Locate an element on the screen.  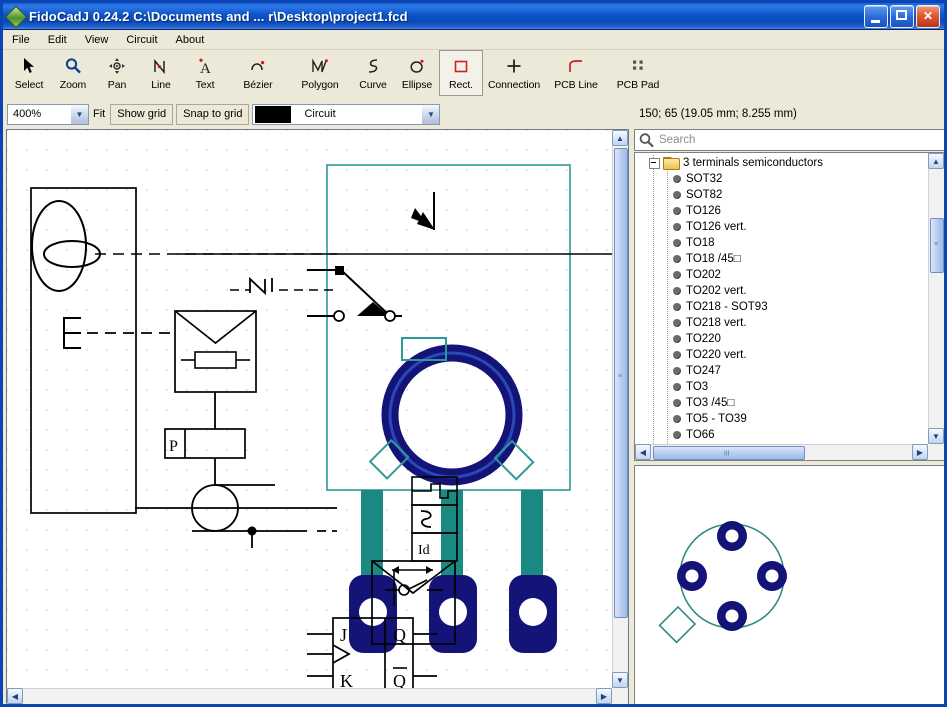
canvas-horizontal-scrollbar: ◀ ▶ is located at coordinates (309, 696).